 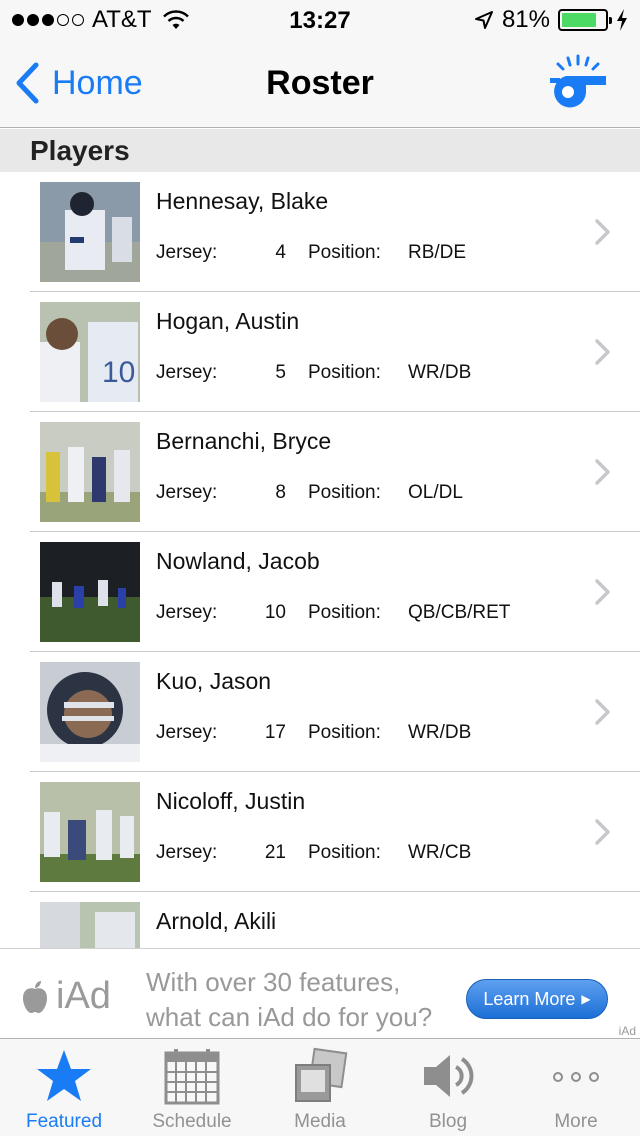 I want to click on apple-logo-icon, so click(x=35, y=996).